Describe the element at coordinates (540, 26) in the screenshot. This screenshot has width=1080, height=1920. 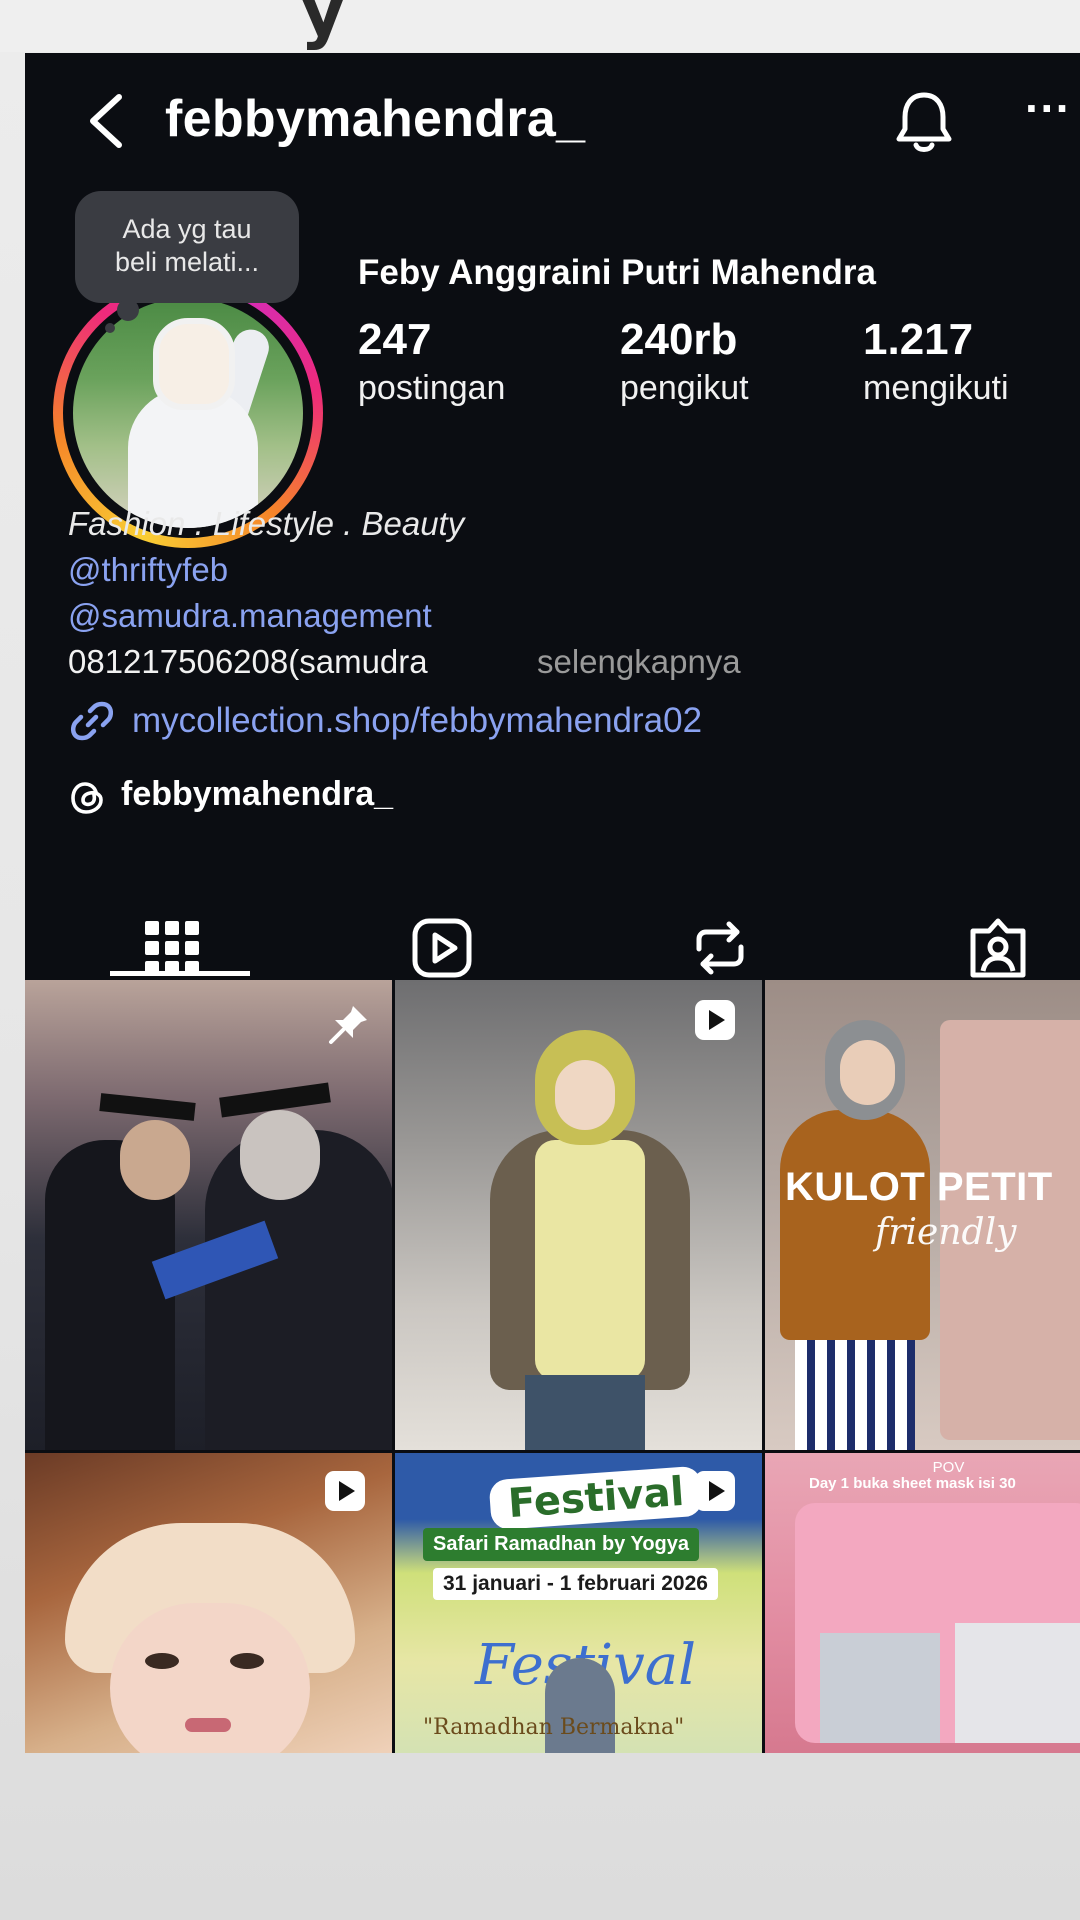
I see `screenshot-top-strip: y` at that location.